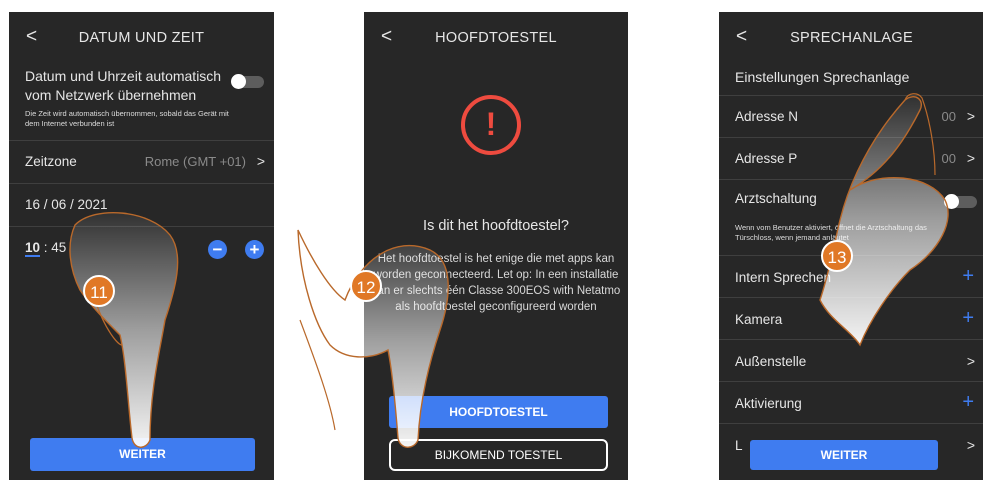 The height and width of the screenshot is (482, 983). What do you see at coordinates (51, 161) in the screenshot?
I see `timezone-label: Zeitzone` at bounding box center [51, 161].